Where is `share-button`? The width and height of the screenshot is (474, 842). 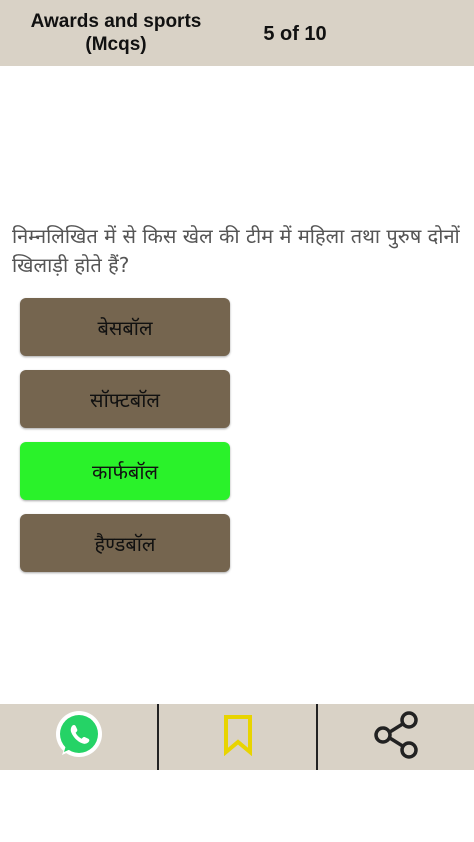
share-button is located at coordinates (396, 737).